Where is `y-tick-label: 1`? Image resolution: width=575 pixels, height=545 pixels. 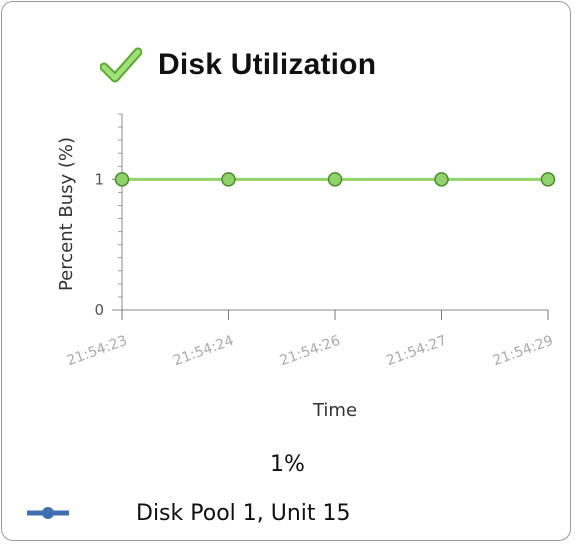
y-tick-label: 1 is located at coordinates (99, 179).